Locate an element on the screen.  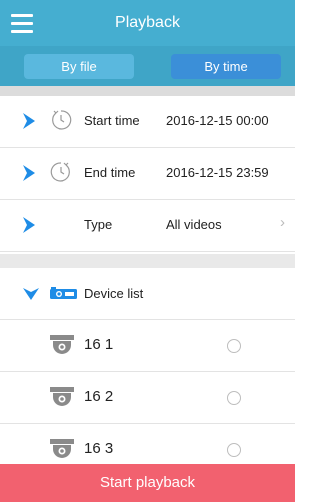
disclosure-arrow-icon: › is located at coordinates (282, 222).